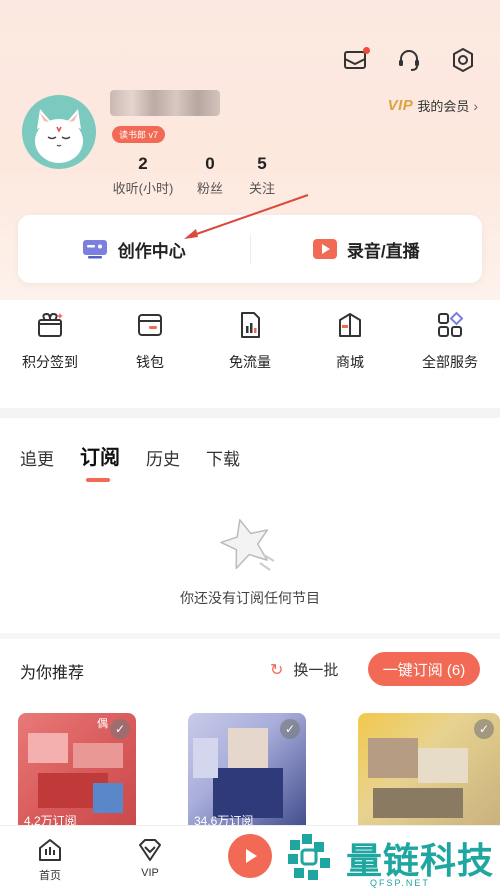 The height and width of the screenshot is (889, 500). I want to click on refresh-icon: ↻, so click(277, 670).